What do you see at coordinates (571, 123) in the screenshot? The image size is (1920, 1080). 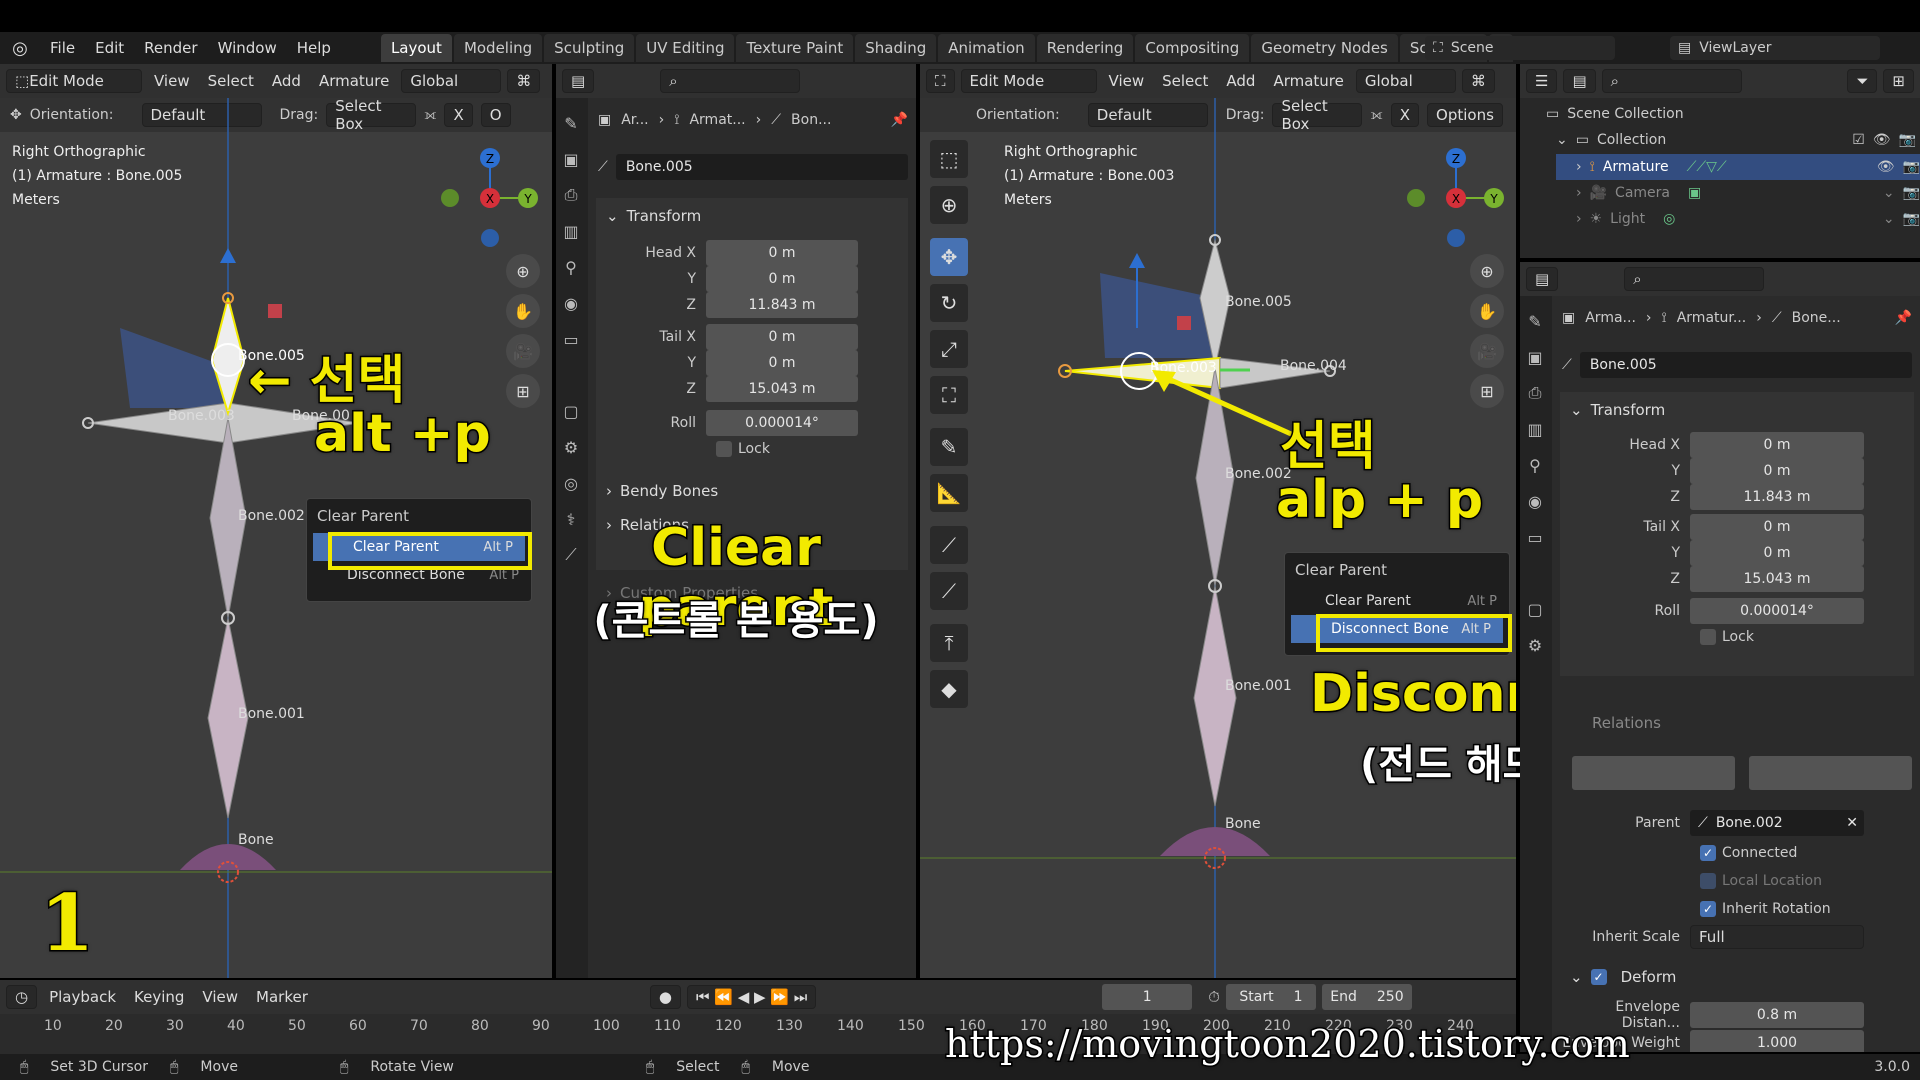 I see `tool-tab-icon: ✎` at bounding box center [571, 123].